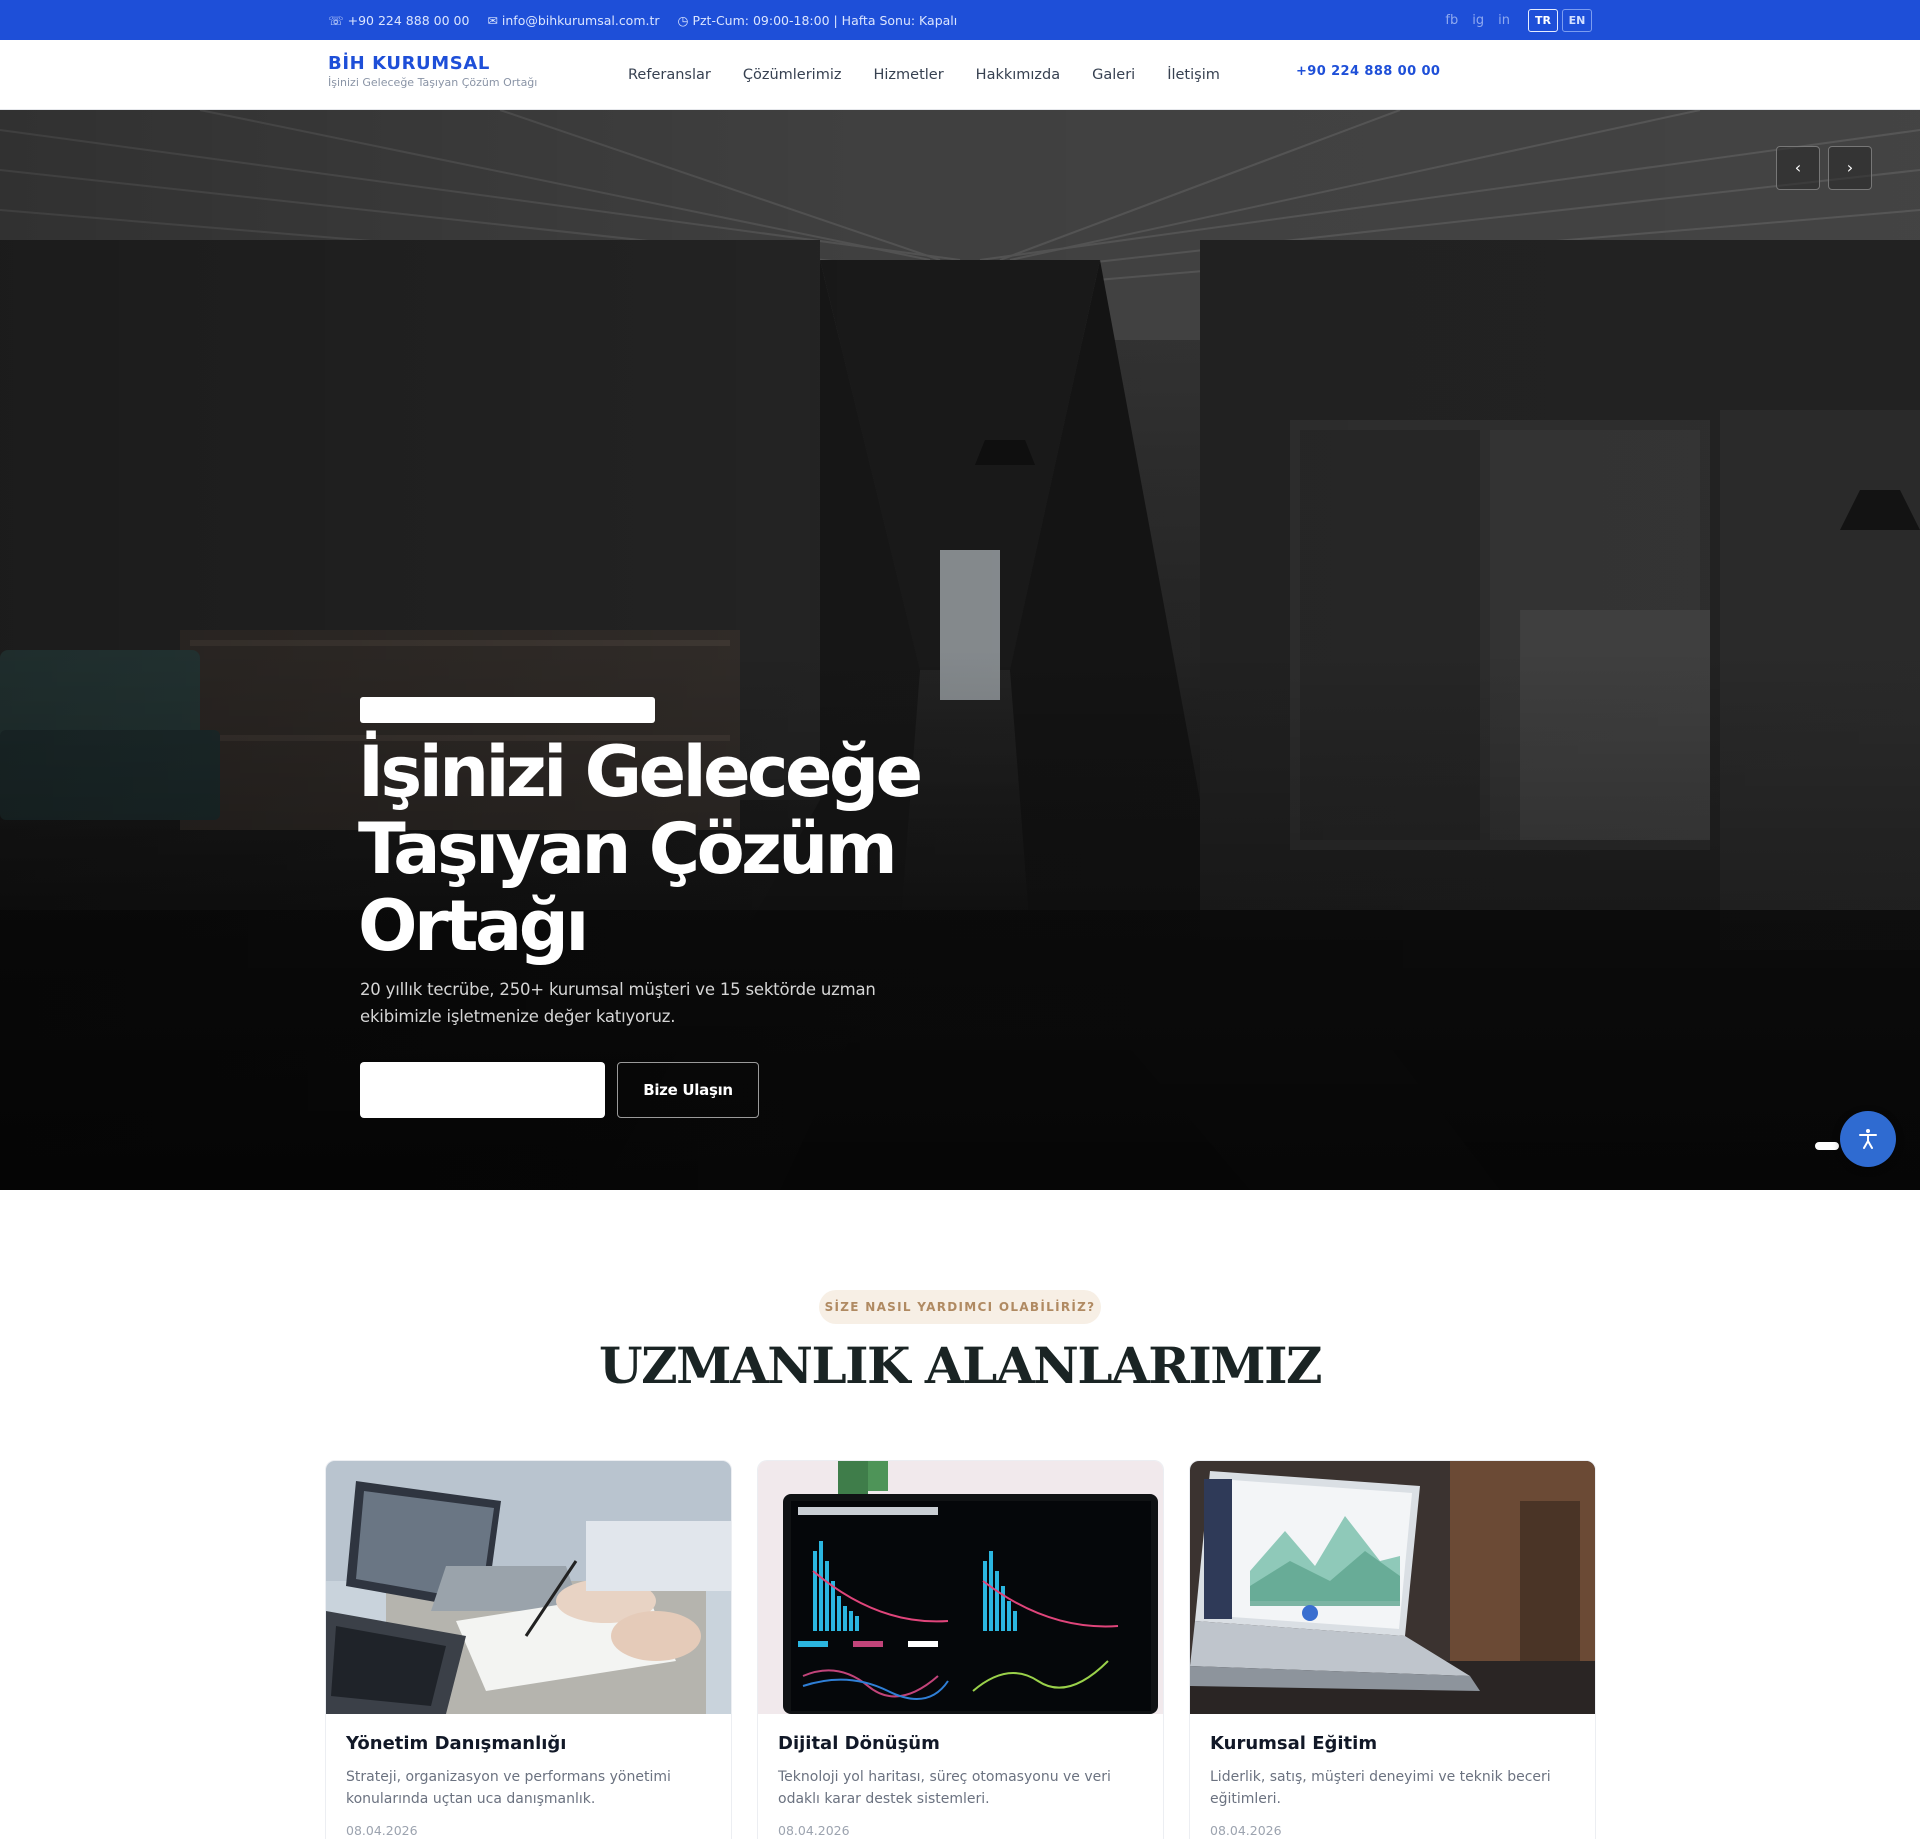 The image size is (1920, 1839). Describe the element at coordinates (859, 1743) in the screenshot. I see `card-title: Dijital Dönüşüm` at that location.